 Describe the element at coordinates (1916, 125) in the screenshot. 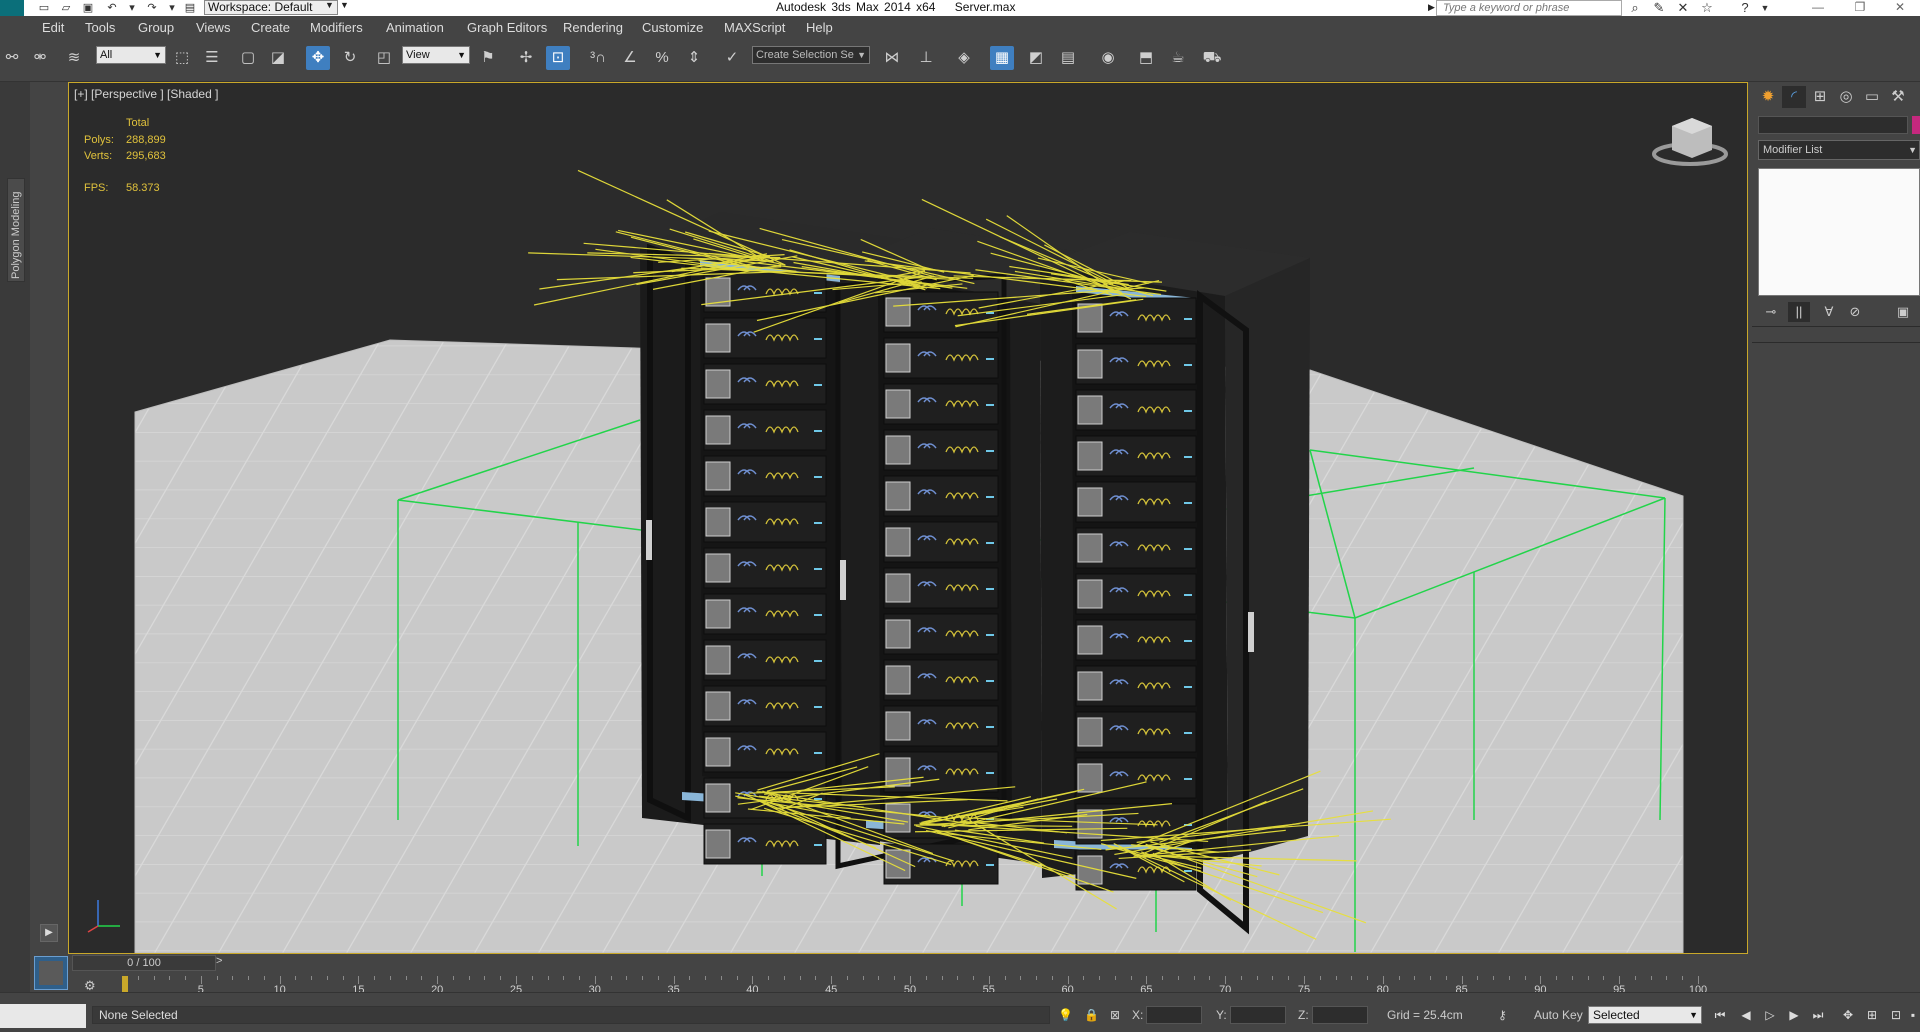

I see `object-color-swatch` at that location.